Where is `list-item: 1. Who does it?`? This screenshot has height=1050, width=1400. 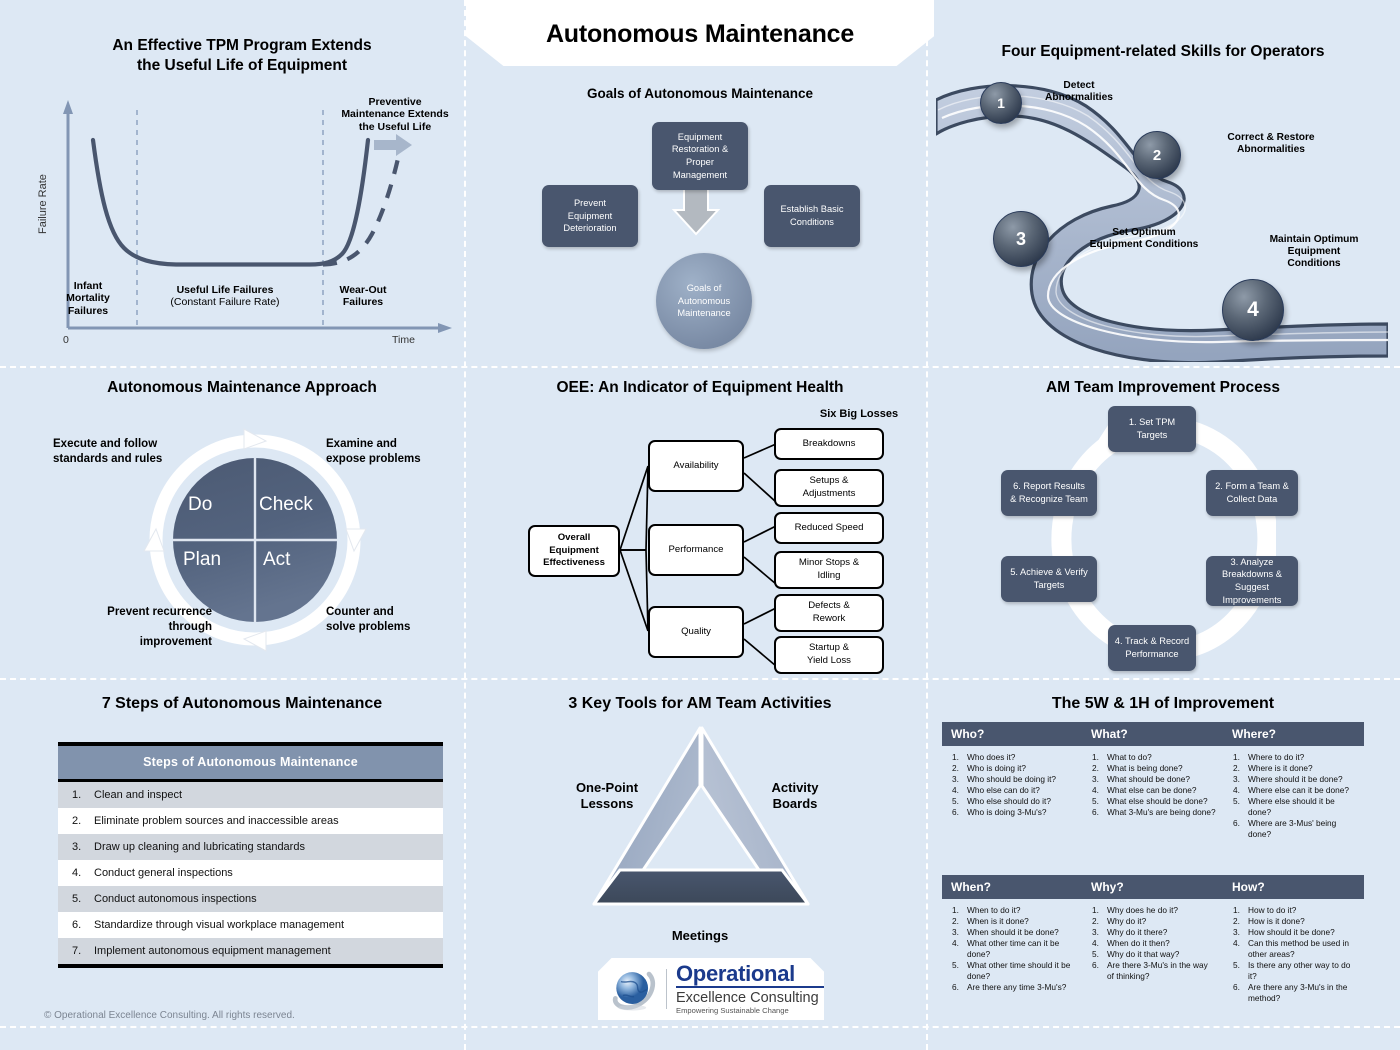
list-item: 1. Who does it? is located at coordinates (984, 757).